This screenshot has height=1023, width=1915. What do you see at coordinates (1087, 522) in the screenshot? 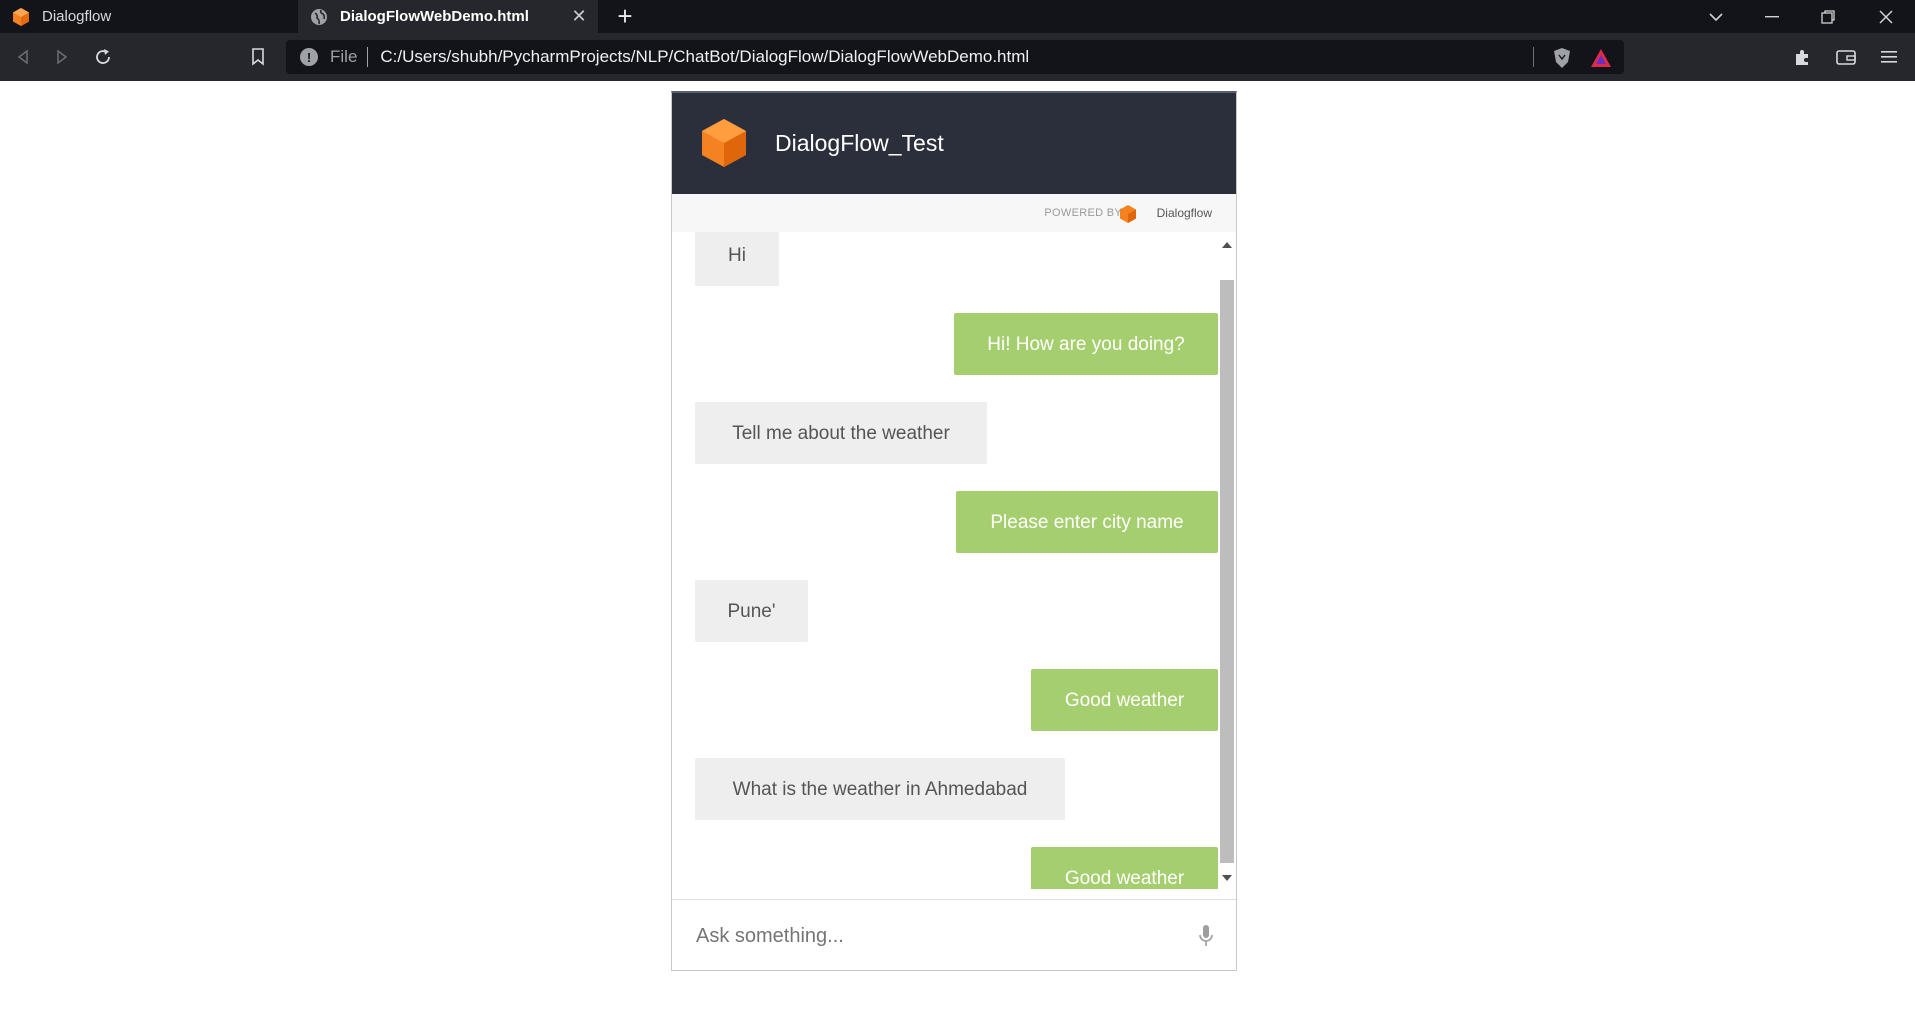
I see `bot-message: Please enter city name` at bounding box center [1087, 522].